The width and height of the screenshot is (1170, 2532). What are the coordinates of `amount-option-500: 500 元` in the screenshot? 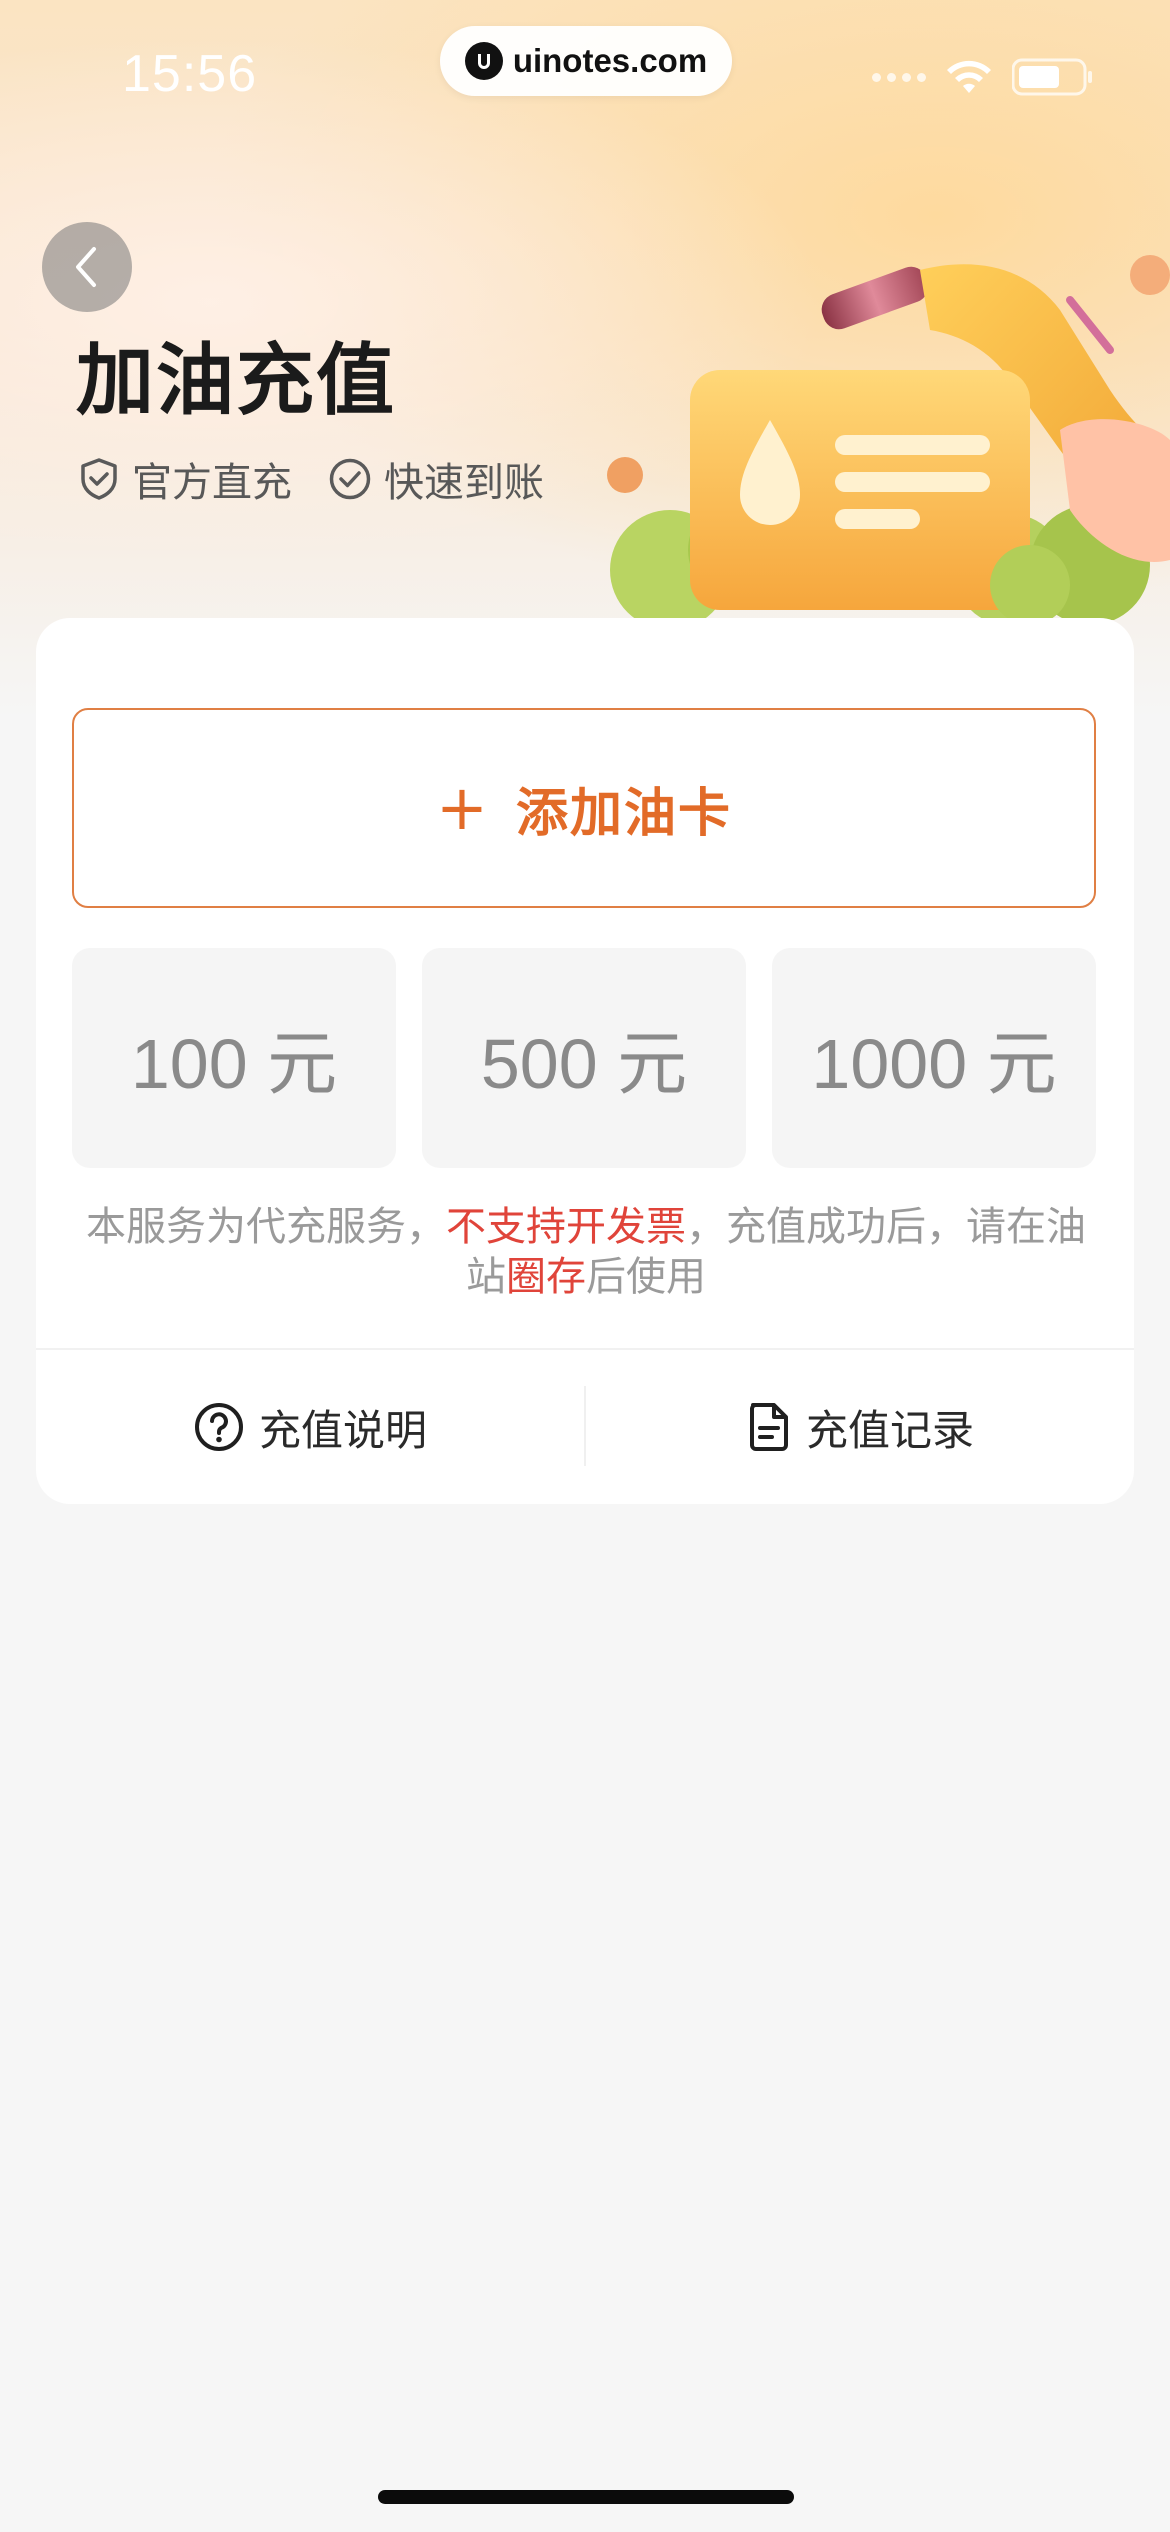 It's located at (584, 1058).